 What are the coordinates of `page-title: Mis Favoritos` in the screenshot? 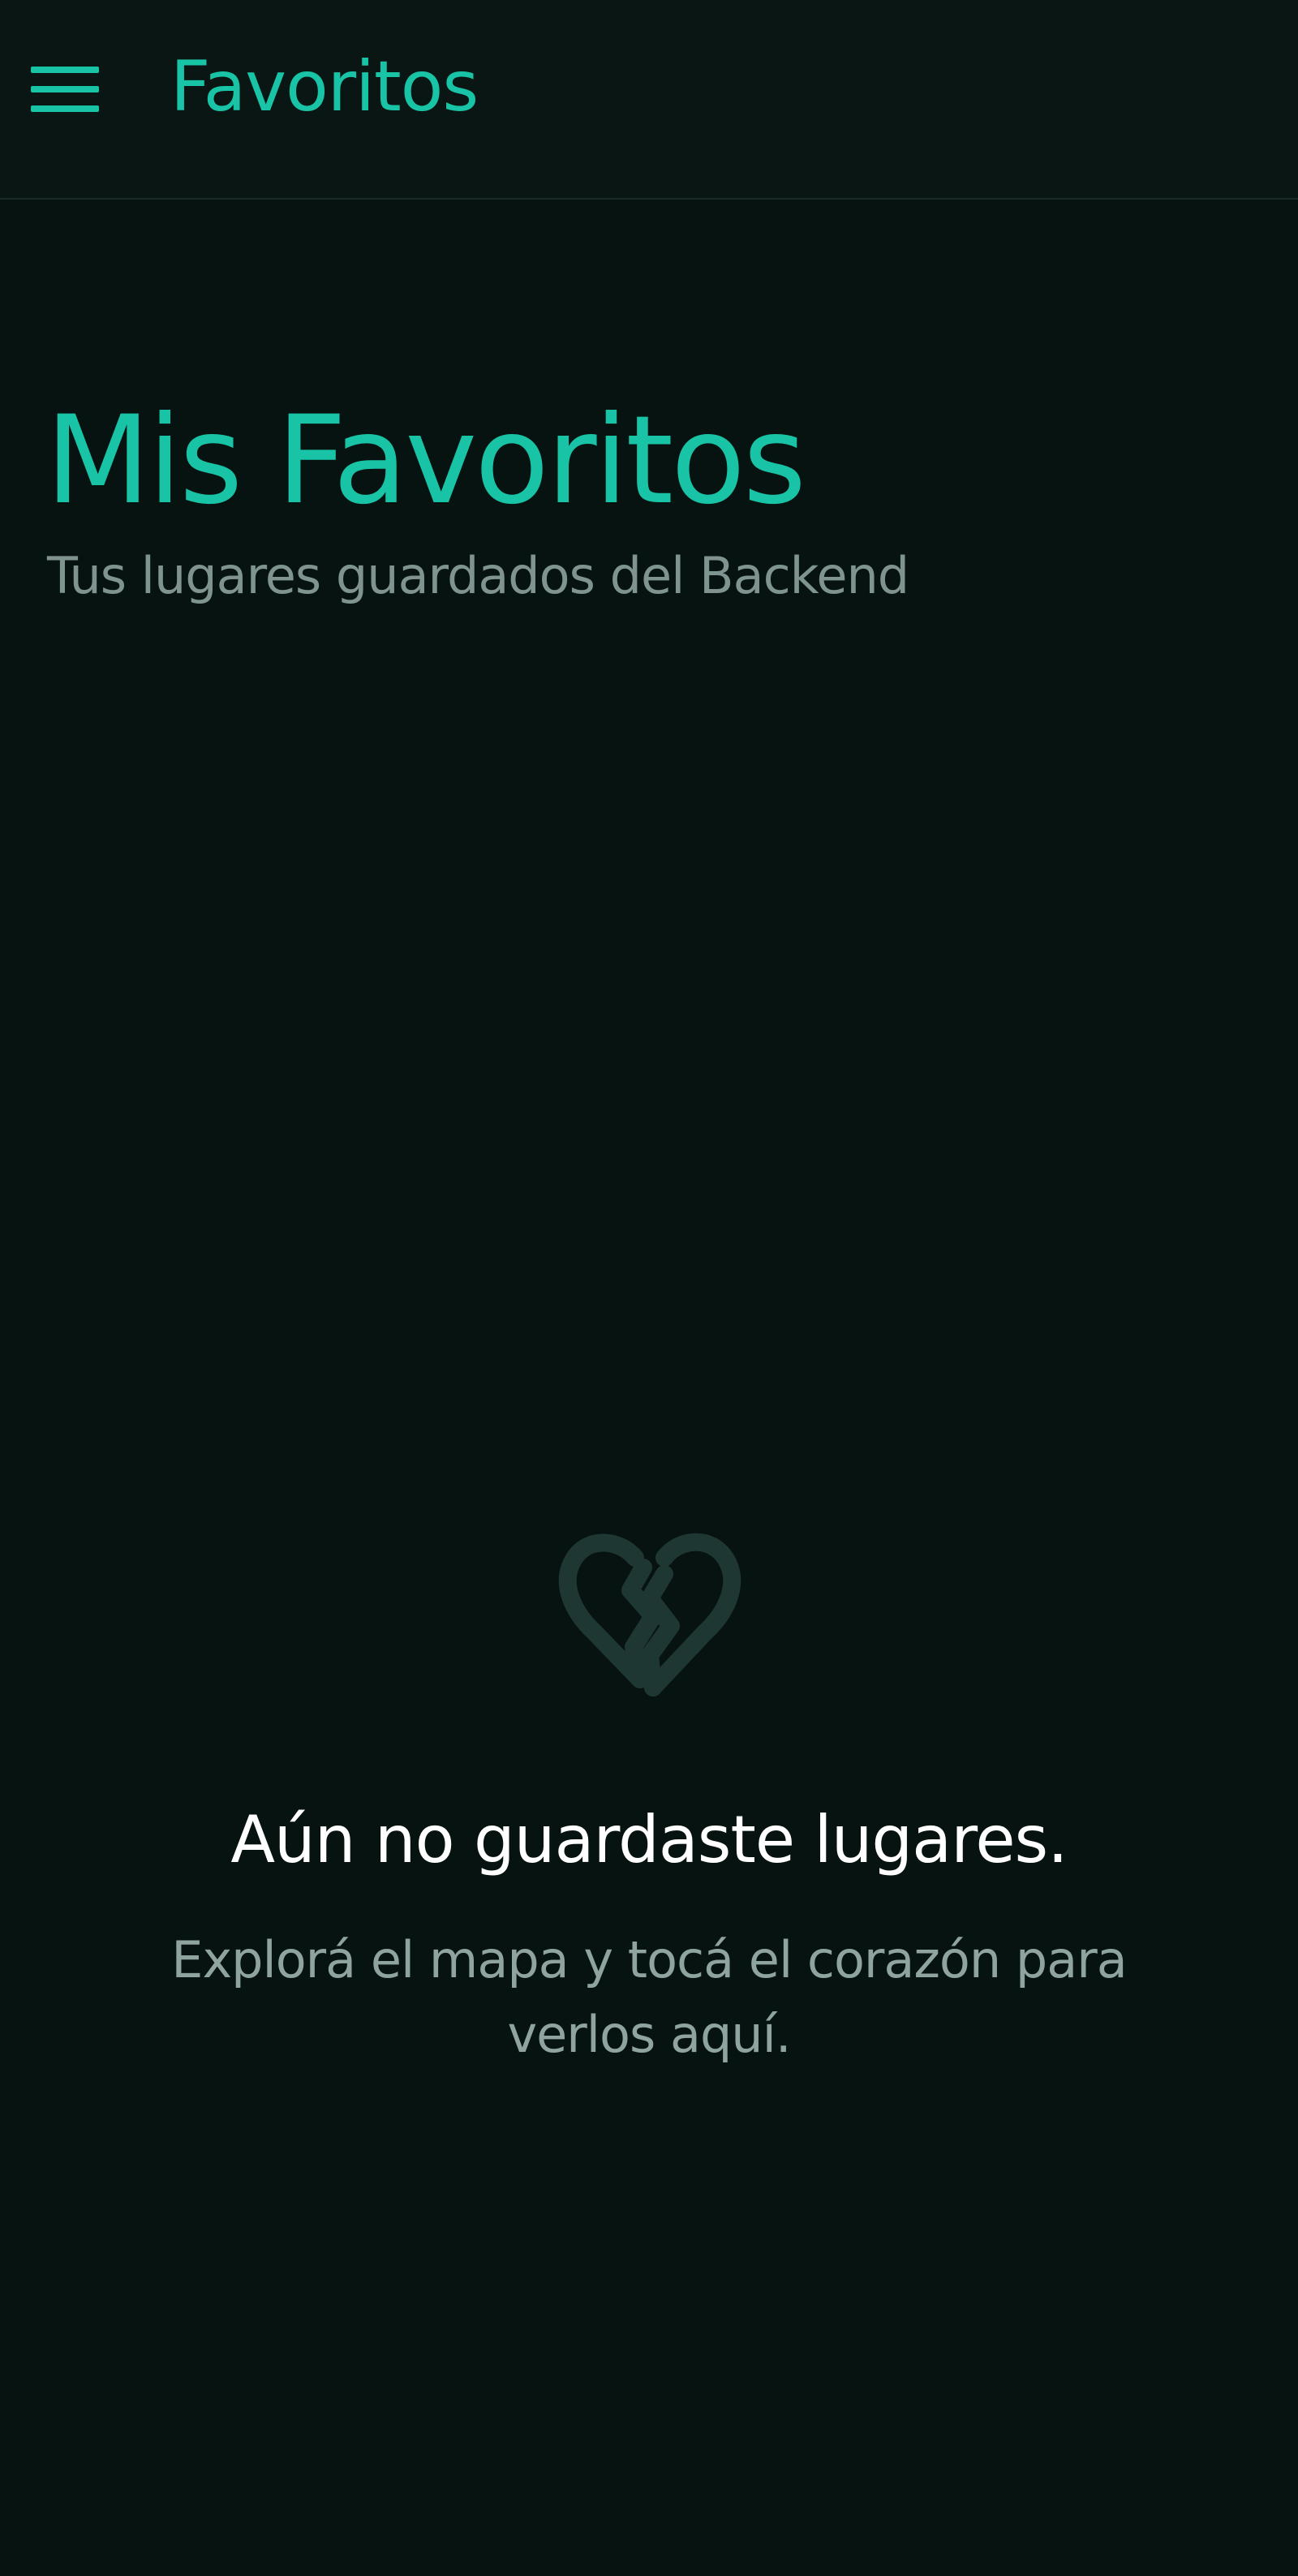 It's located at (425, 460).